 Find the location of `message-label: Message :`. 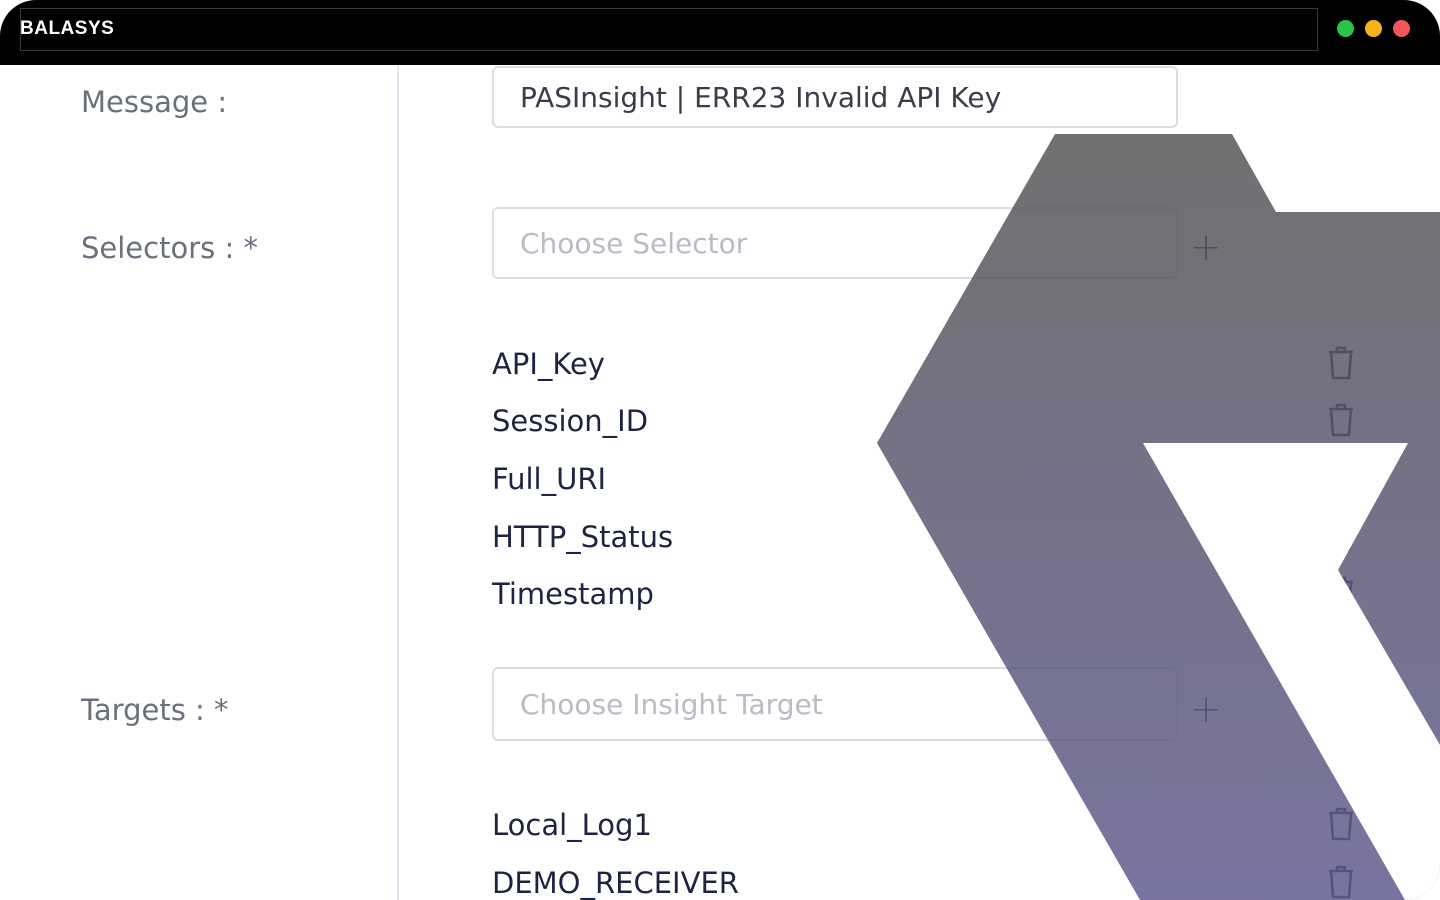

message-label: Message : is located at coordinates (154, 102).